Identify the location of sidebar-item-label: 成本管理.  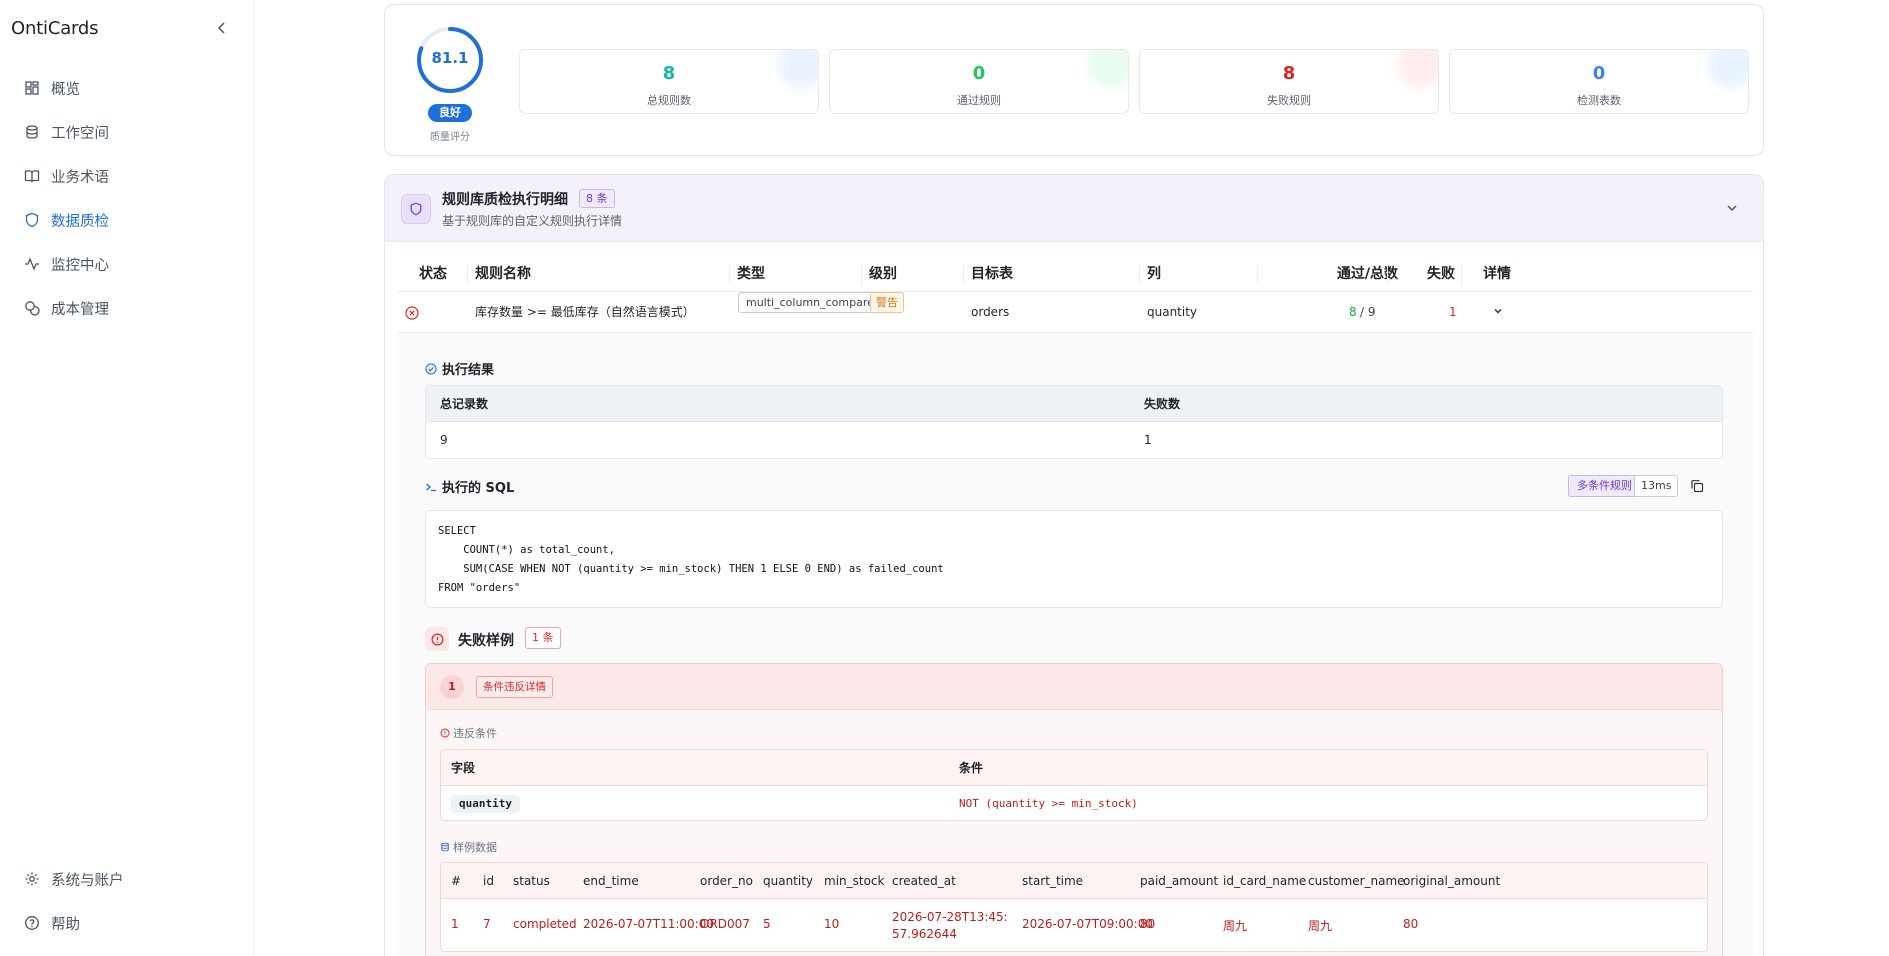
(80, 309).